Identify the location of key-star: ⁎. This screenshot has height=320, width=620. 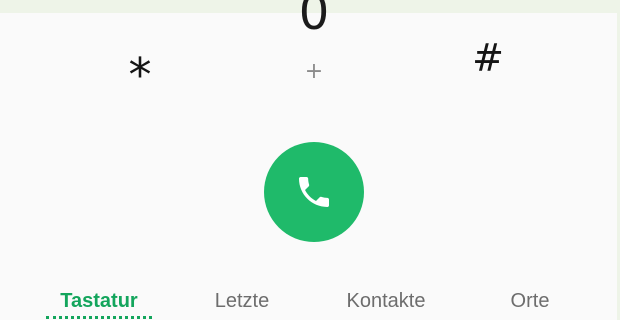
(140, 60).